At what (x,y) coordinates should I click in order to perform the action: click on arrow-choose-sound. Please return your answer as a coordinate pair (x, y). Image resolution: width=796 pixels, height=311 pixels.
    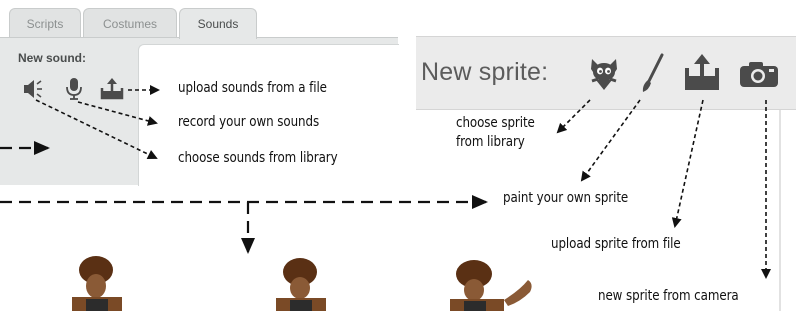
    Looking at the image, I should click on (96, 129).